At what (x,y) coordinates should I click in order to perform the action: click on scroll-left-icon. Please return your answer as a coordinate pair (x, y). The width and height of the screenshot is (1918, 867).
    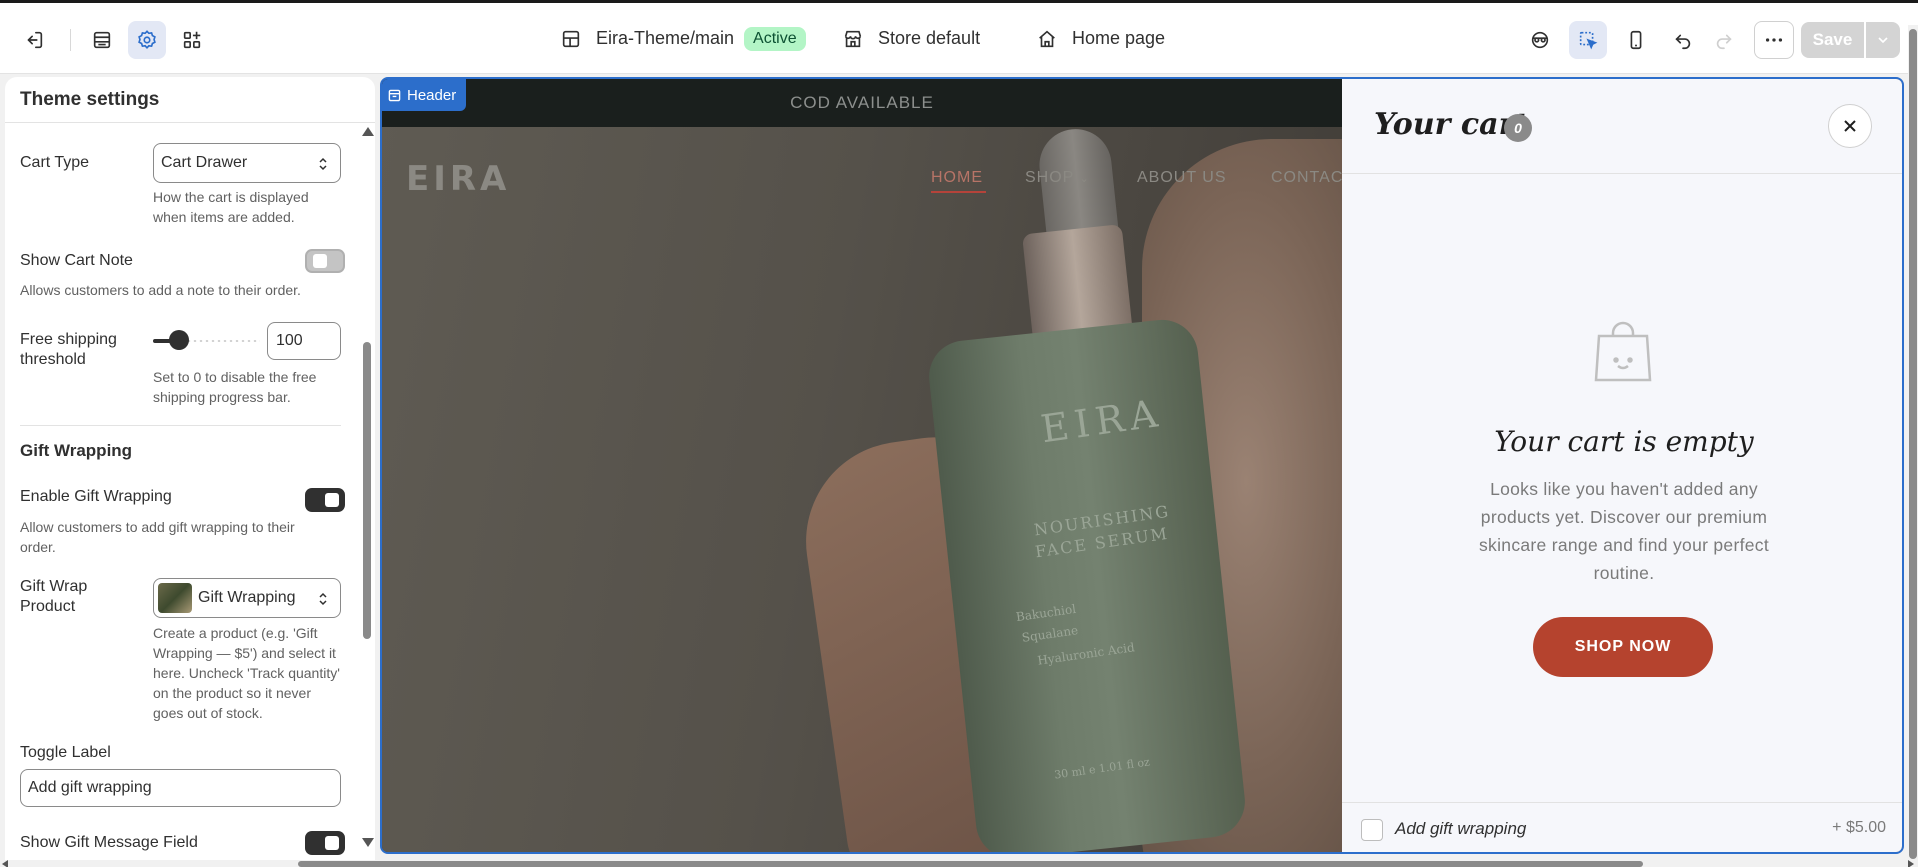
    Looking at the image, I should click on (5, 863).